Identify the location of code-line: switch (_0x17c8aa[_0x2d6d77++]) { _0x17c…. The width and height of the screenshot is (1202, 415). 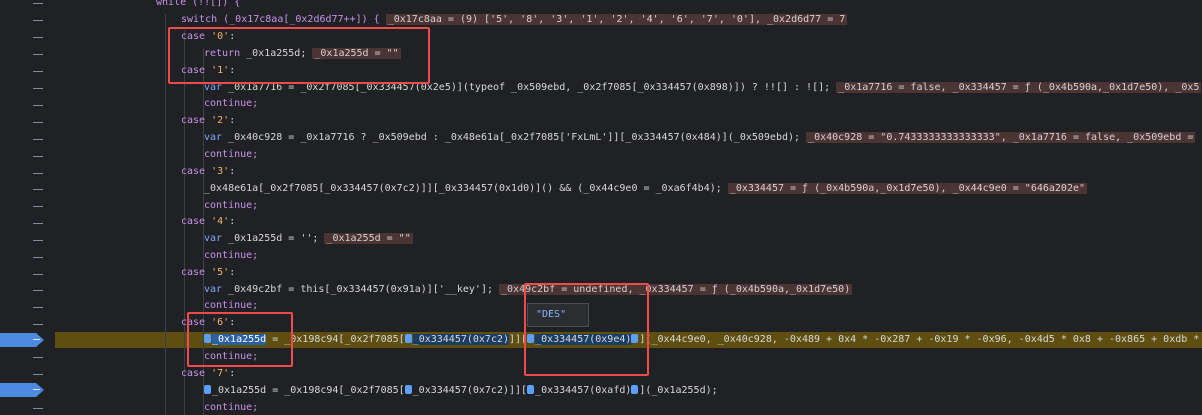
(514, 19).